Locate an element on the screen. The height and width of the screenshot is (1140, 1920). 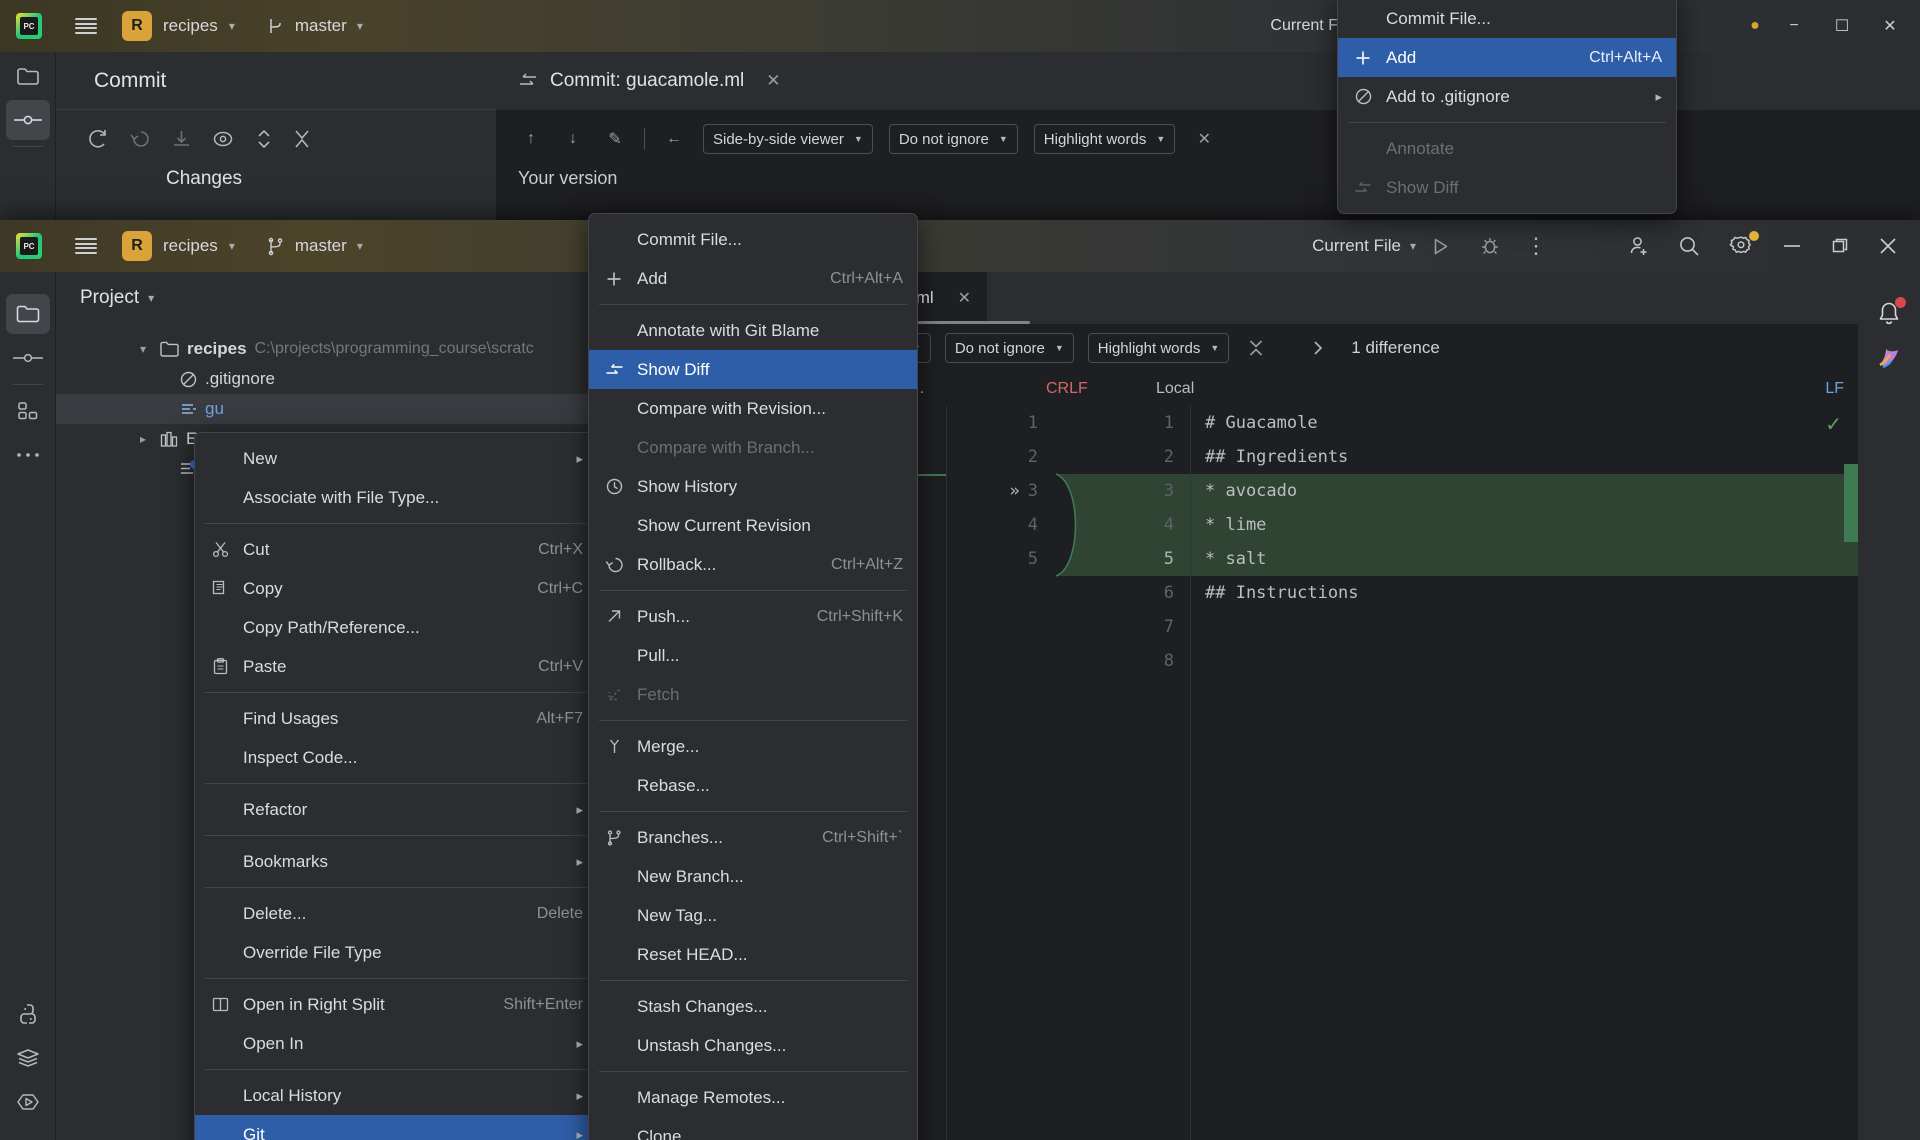
maximize-button-w1: ☐ is located at coordinates (1842, 26).